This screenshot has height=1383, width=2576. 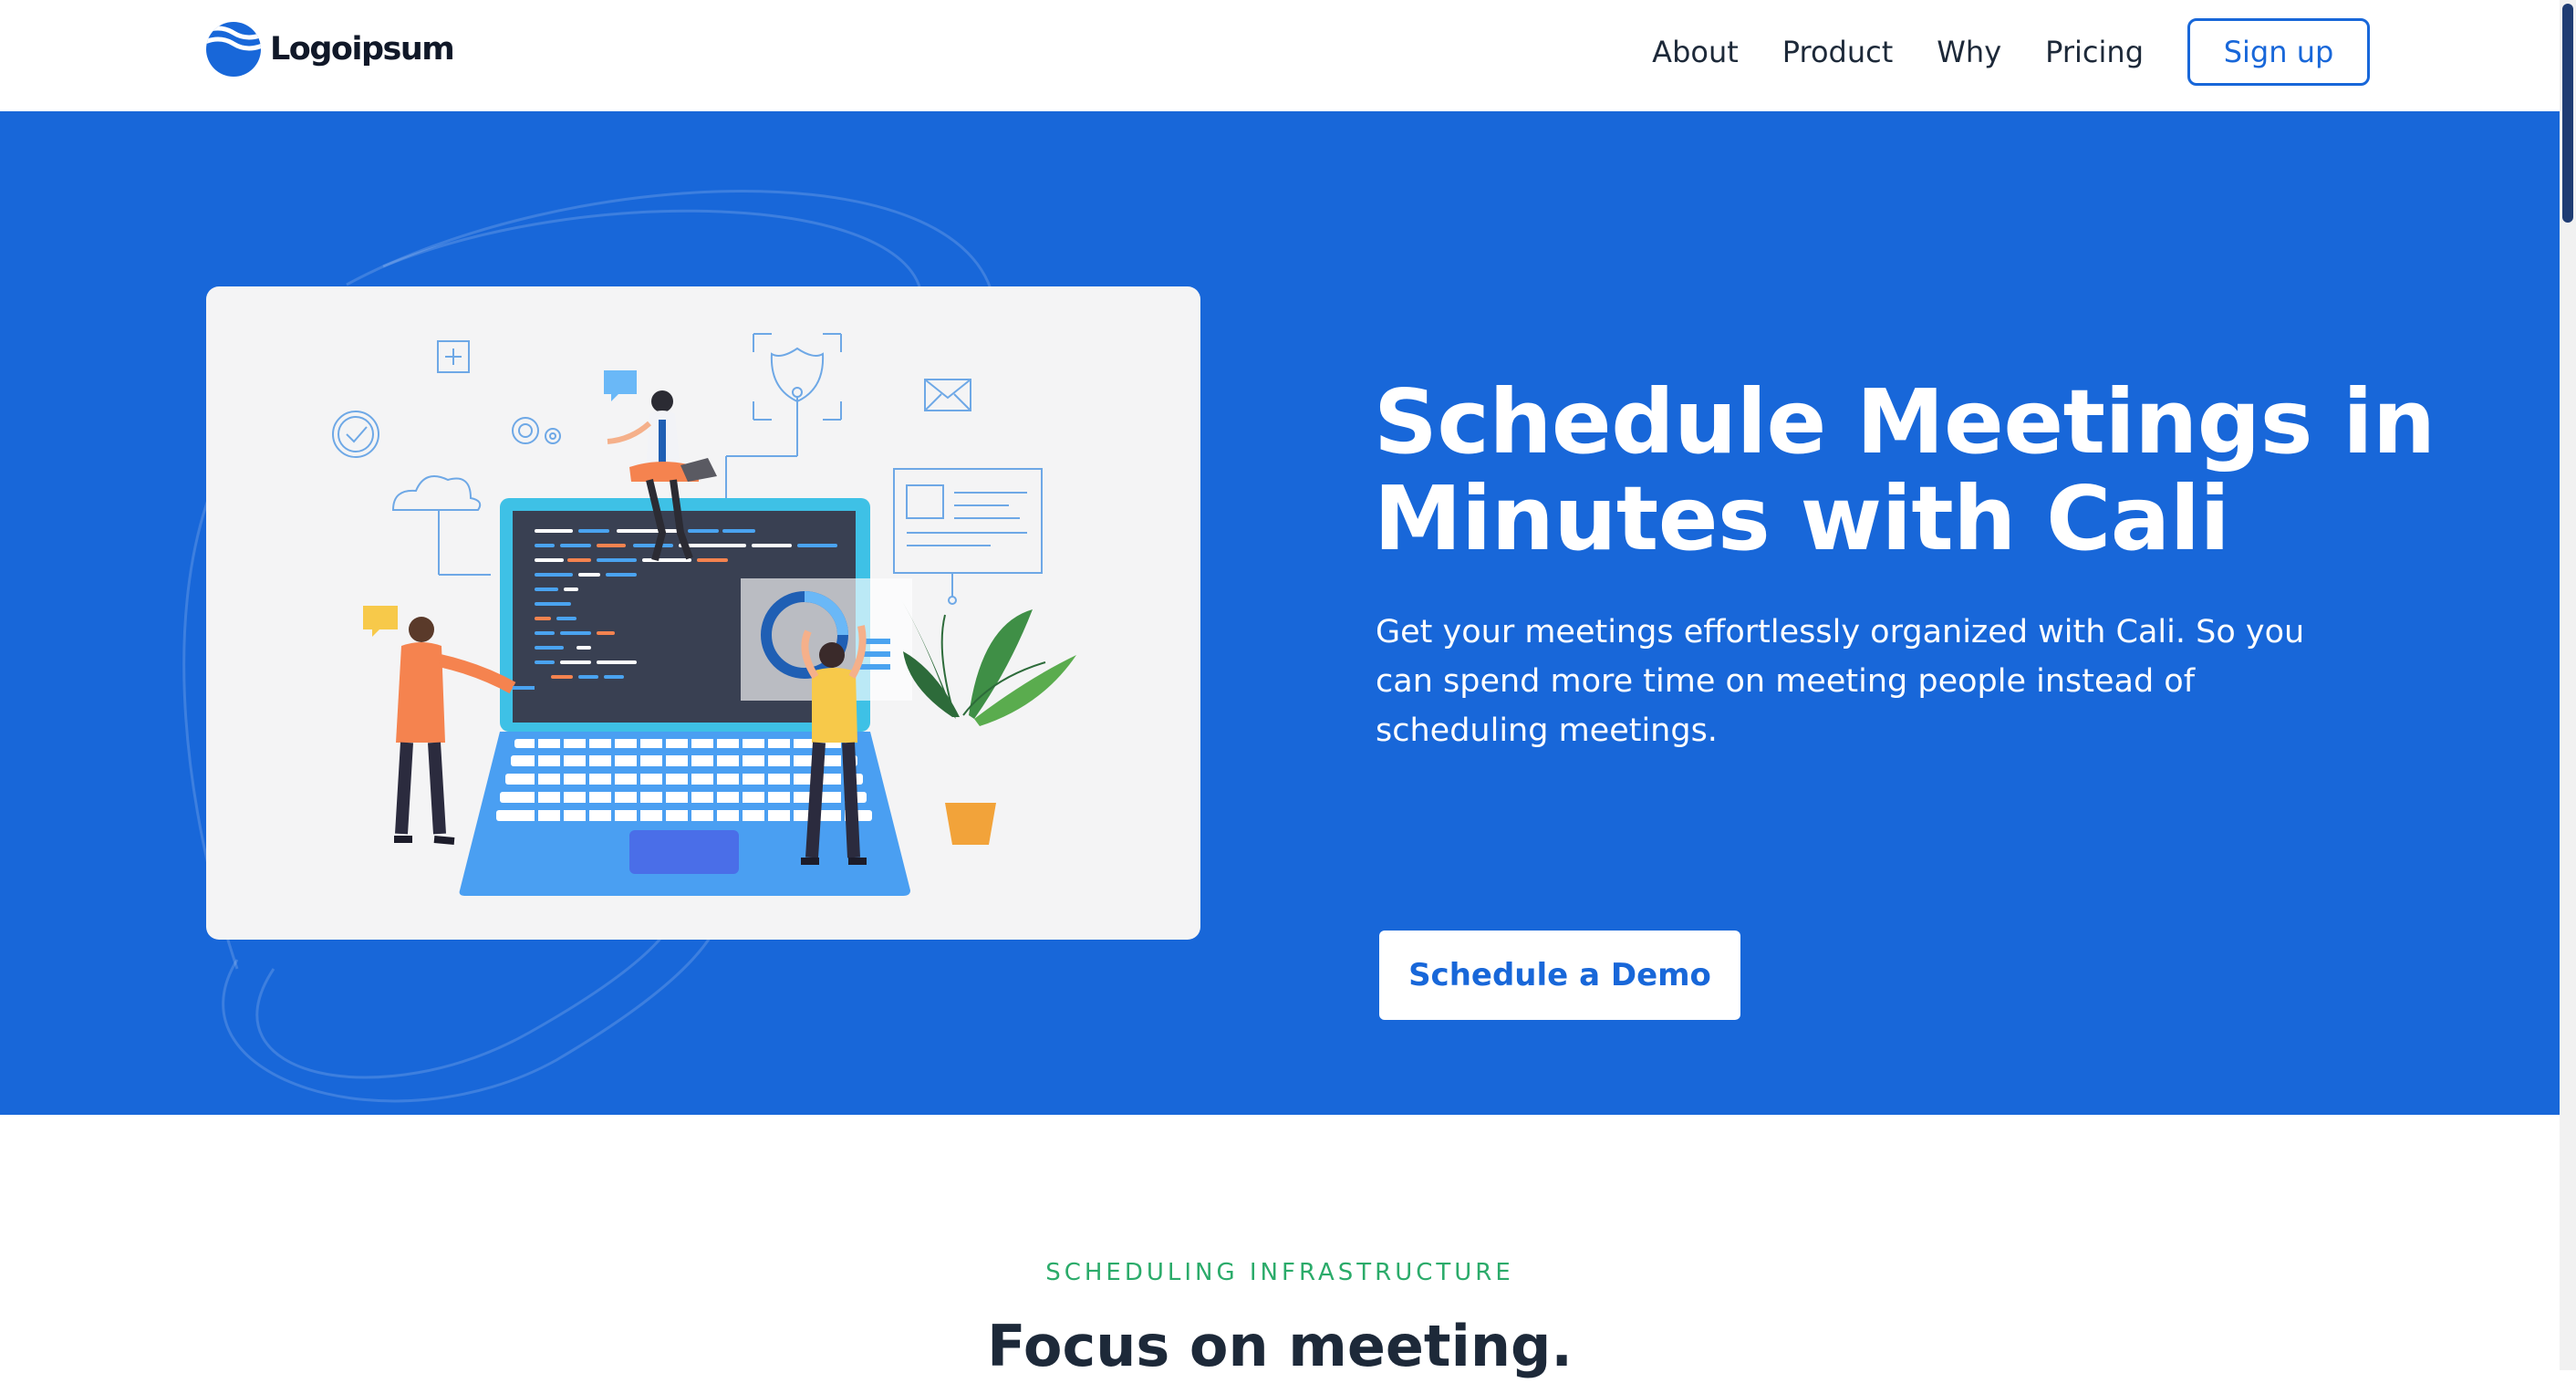 I want to click on section-eyebrow: SCHEDULING INFRASTRUCTURE, so click(x=1279, y=1272).